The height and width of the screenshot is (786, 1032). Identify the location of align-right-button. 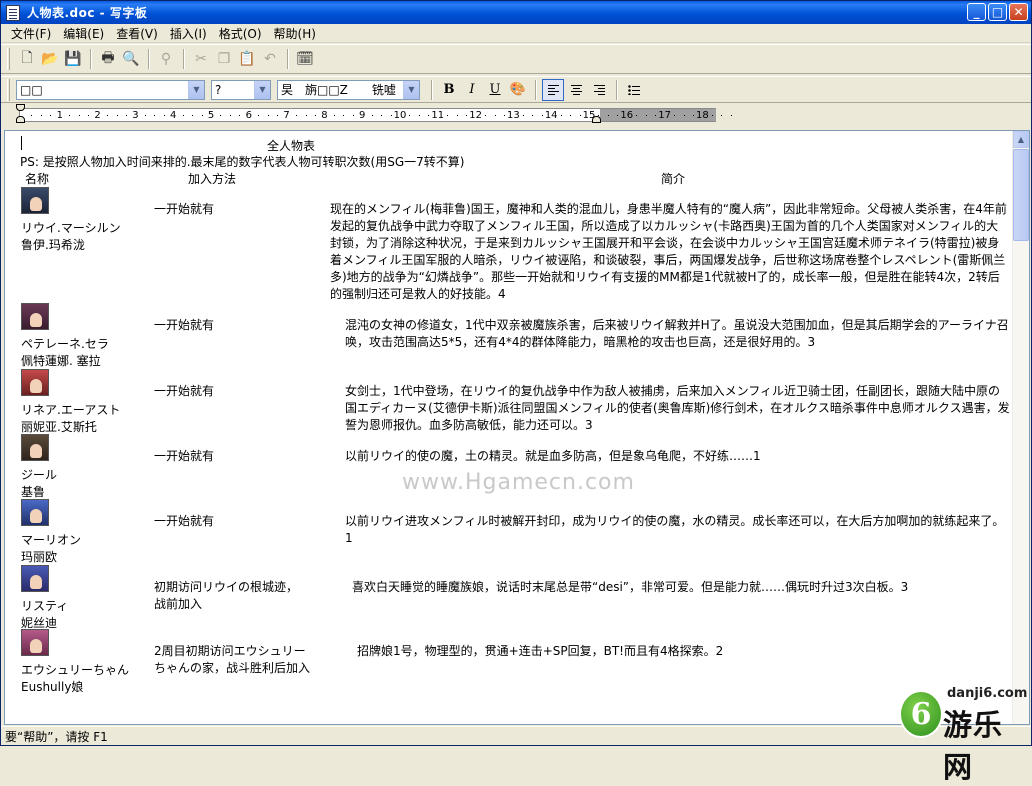
(599, 90).